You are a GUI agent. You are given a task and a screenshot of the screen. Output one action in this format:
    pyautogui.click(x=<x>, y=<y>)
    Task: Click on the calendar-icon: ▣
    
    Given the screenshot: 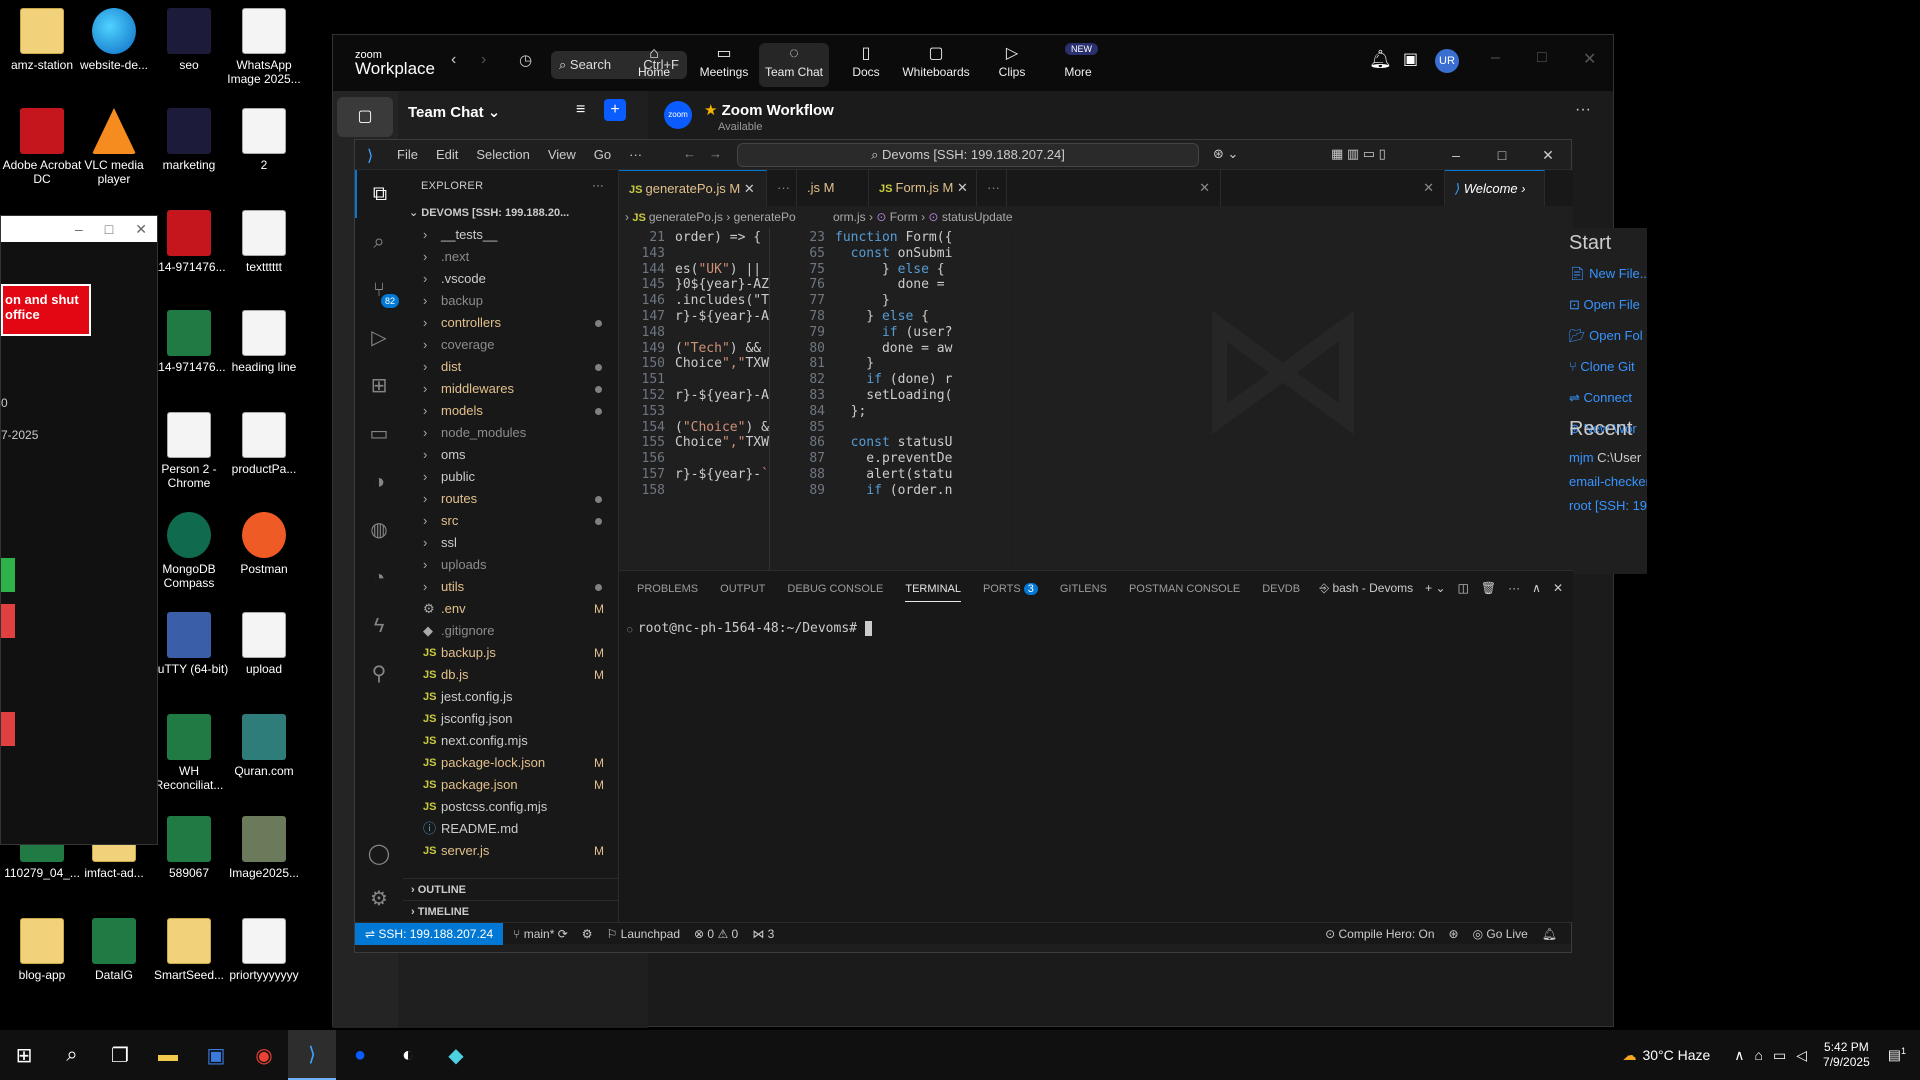 What is the action you would take?
    pyautogui.click(x=1410, y=59)
    